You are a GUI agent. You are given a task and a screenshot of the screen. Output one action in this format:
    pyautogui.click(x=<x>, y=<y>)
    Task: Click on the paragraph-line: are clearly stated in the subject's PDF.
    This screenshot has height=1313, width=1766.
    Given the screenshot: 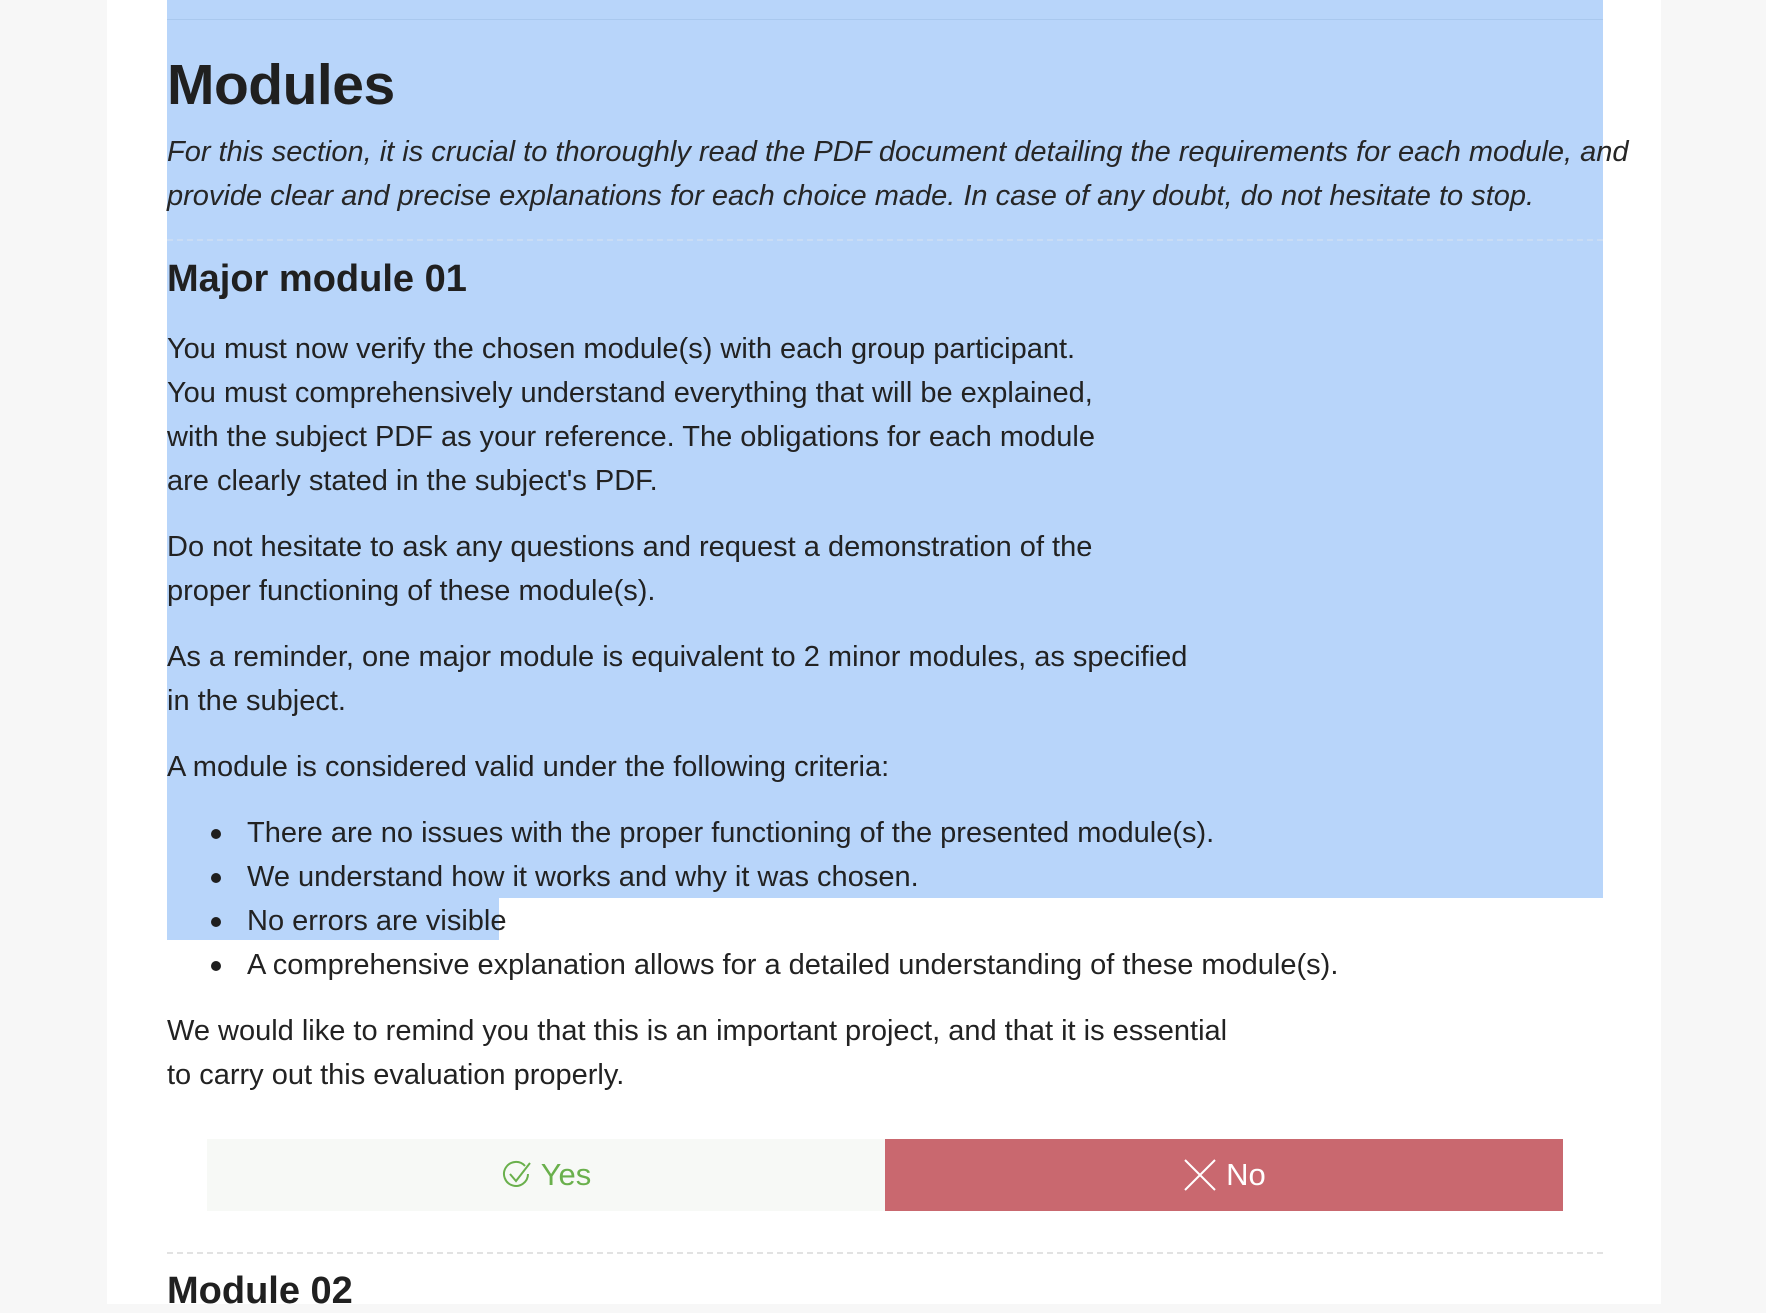 What is the action you would take?
    pyautogui.click(x=412, y=481)
    